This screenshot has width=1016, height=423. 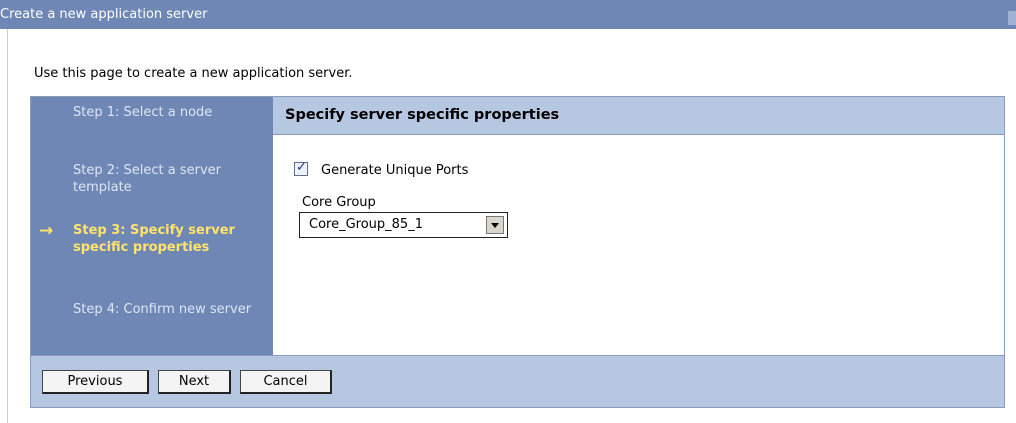 What do you see at coordinates (366, 224) in the screenshot?
I see `core-group-value: Core_Group_85_1` at bounding box center [366, 224].